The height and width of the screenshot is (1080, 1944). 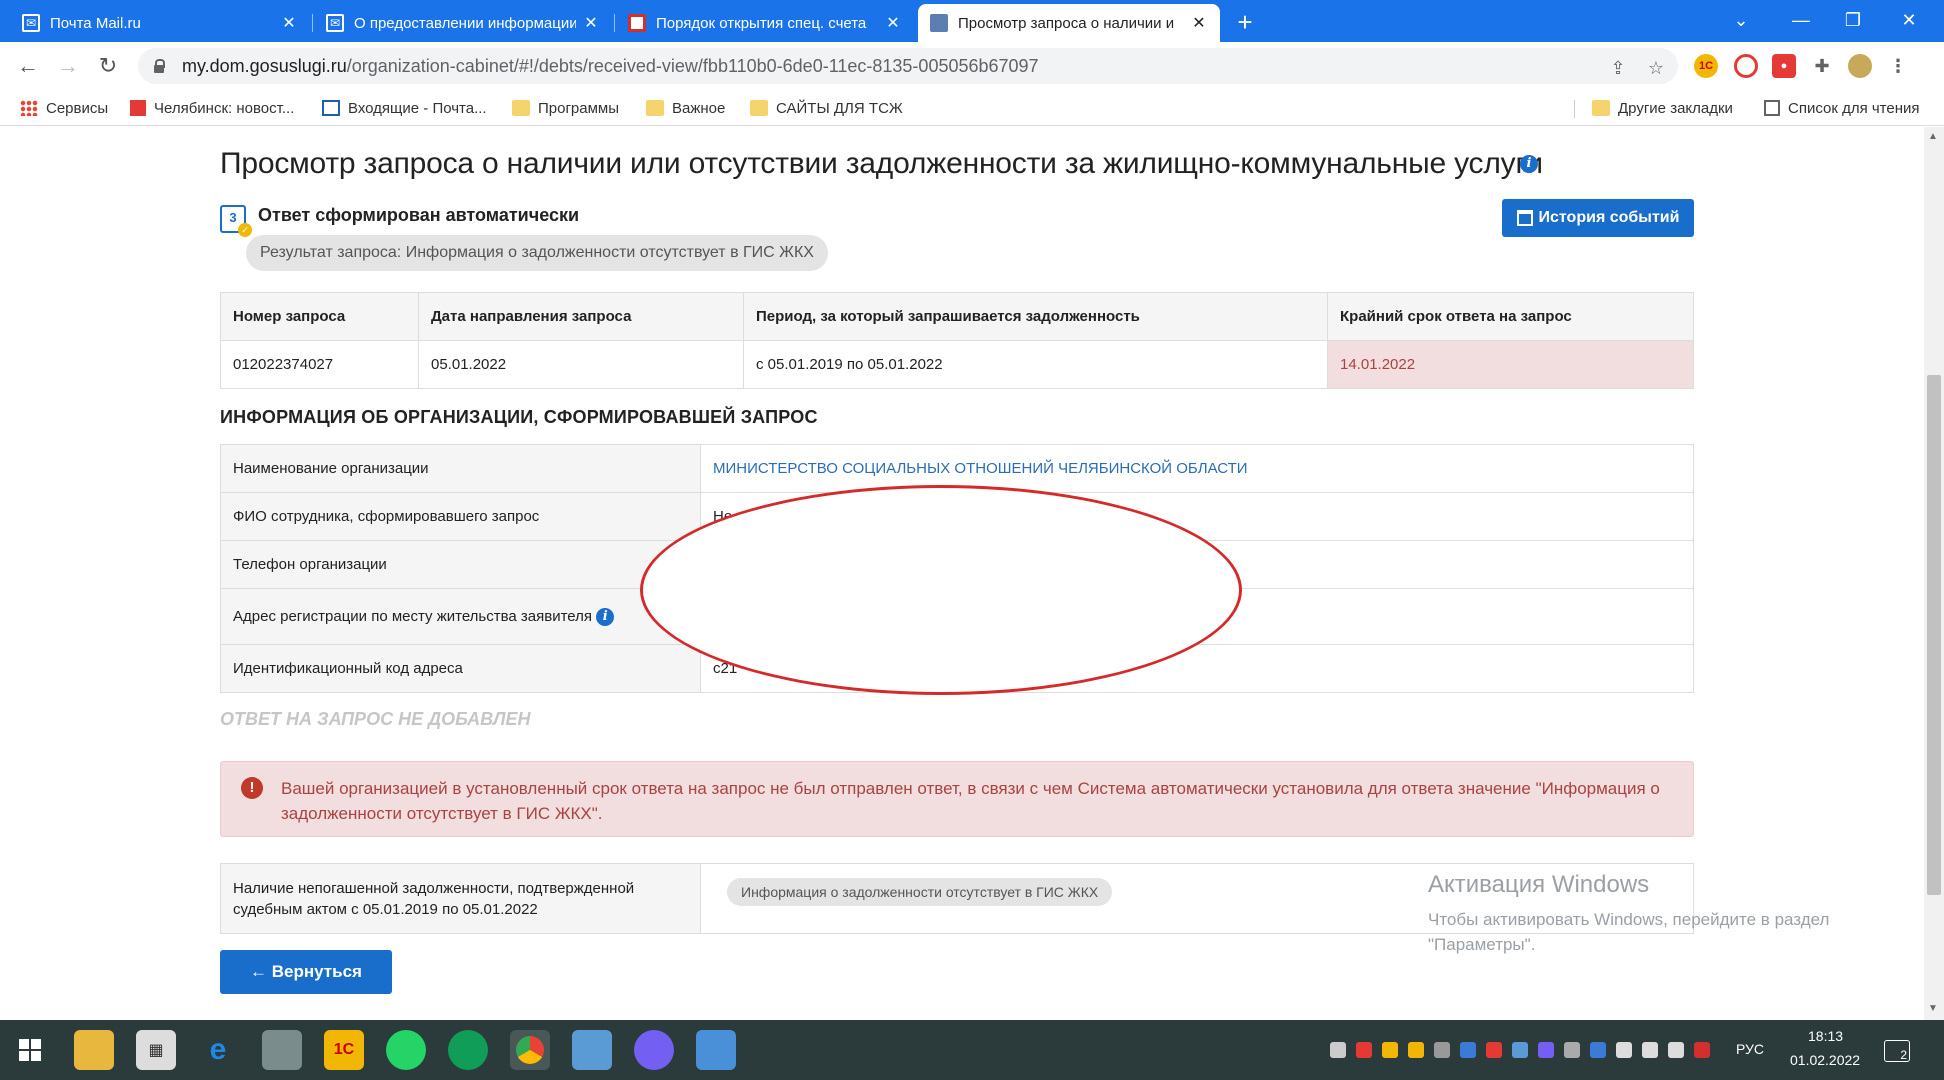 I want to click on tray-viber-icon, so click(x=1546, y=1050).